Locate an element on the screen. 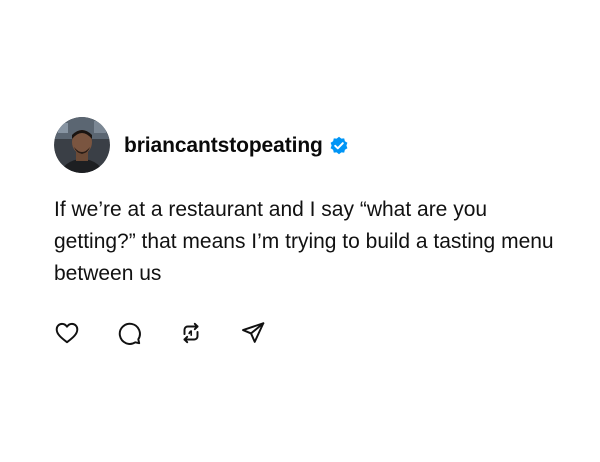 The width and height of the screenshot is (600, 462). share-button is located at coordinates (253, 333).